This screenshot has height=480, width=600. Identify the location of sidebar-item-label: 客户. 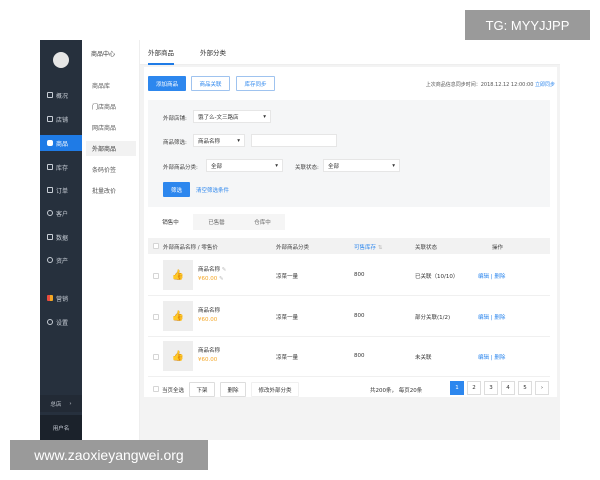
(62, 214).